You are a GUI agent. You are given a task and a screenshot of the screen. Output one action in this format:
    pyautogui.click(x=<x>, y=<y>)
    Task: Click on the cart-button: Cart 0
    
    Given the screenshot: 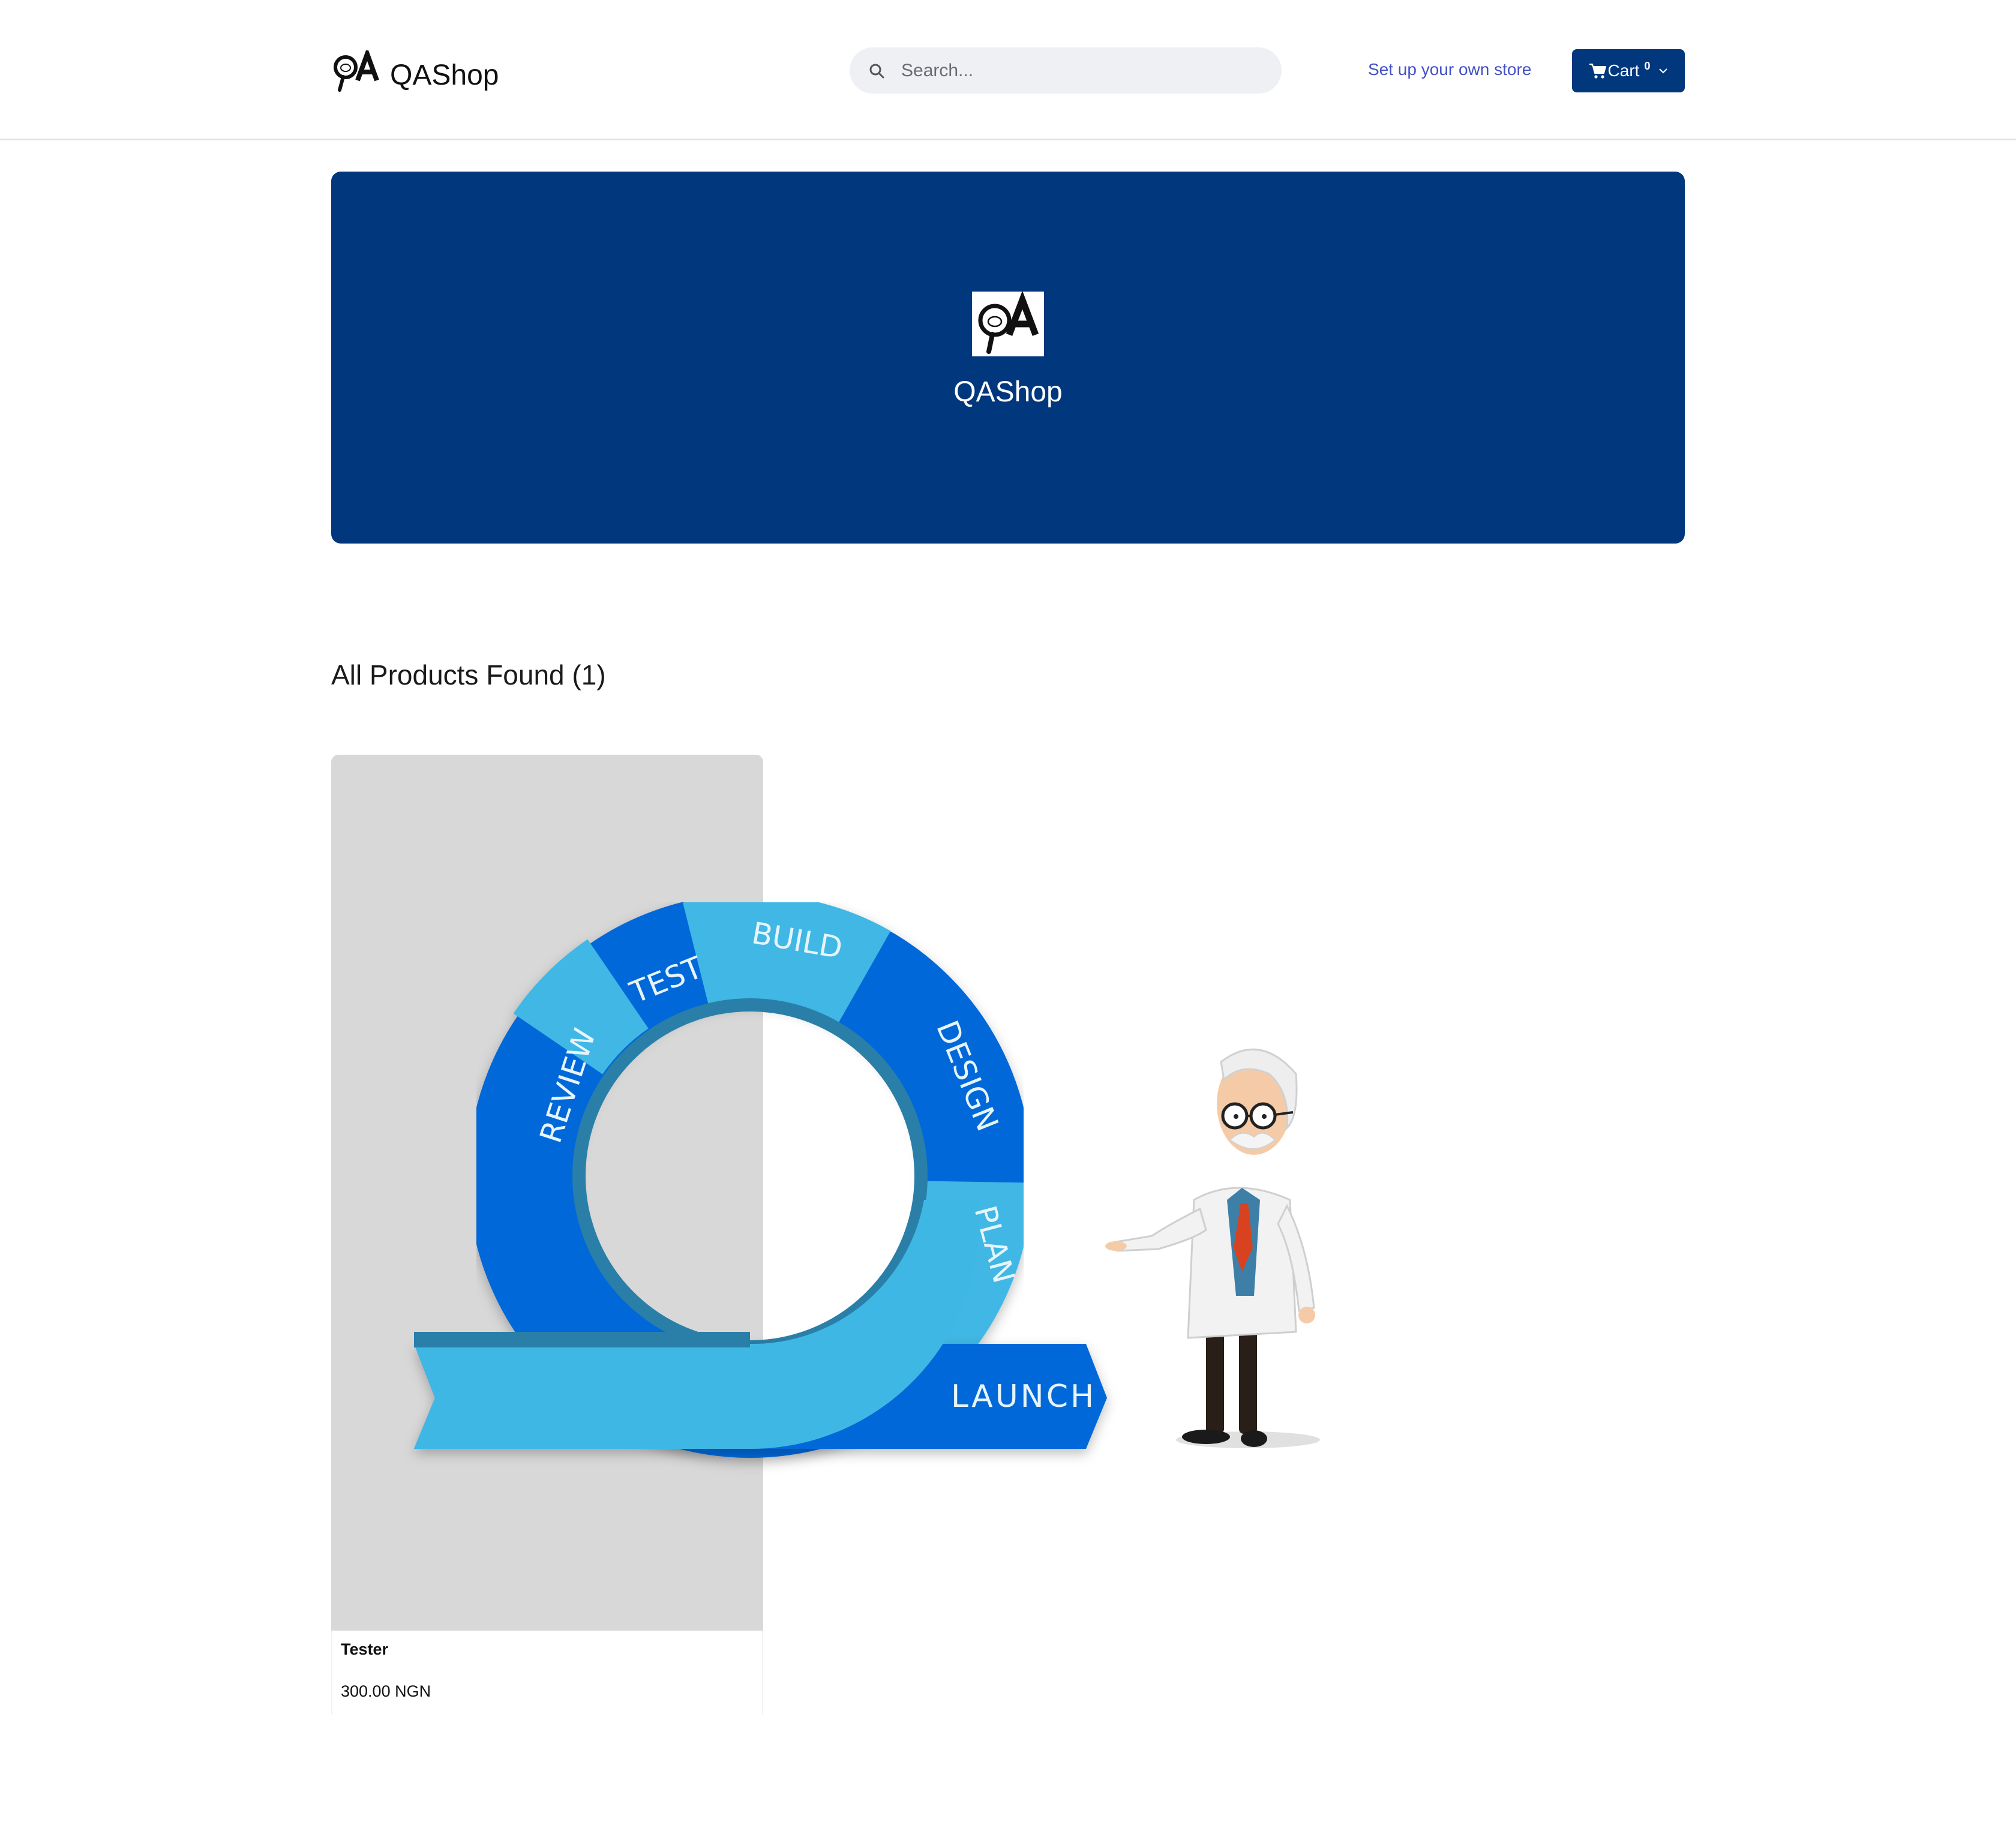 What is the action you would take?
    pyautogui.click(x=1629, y=70)
    